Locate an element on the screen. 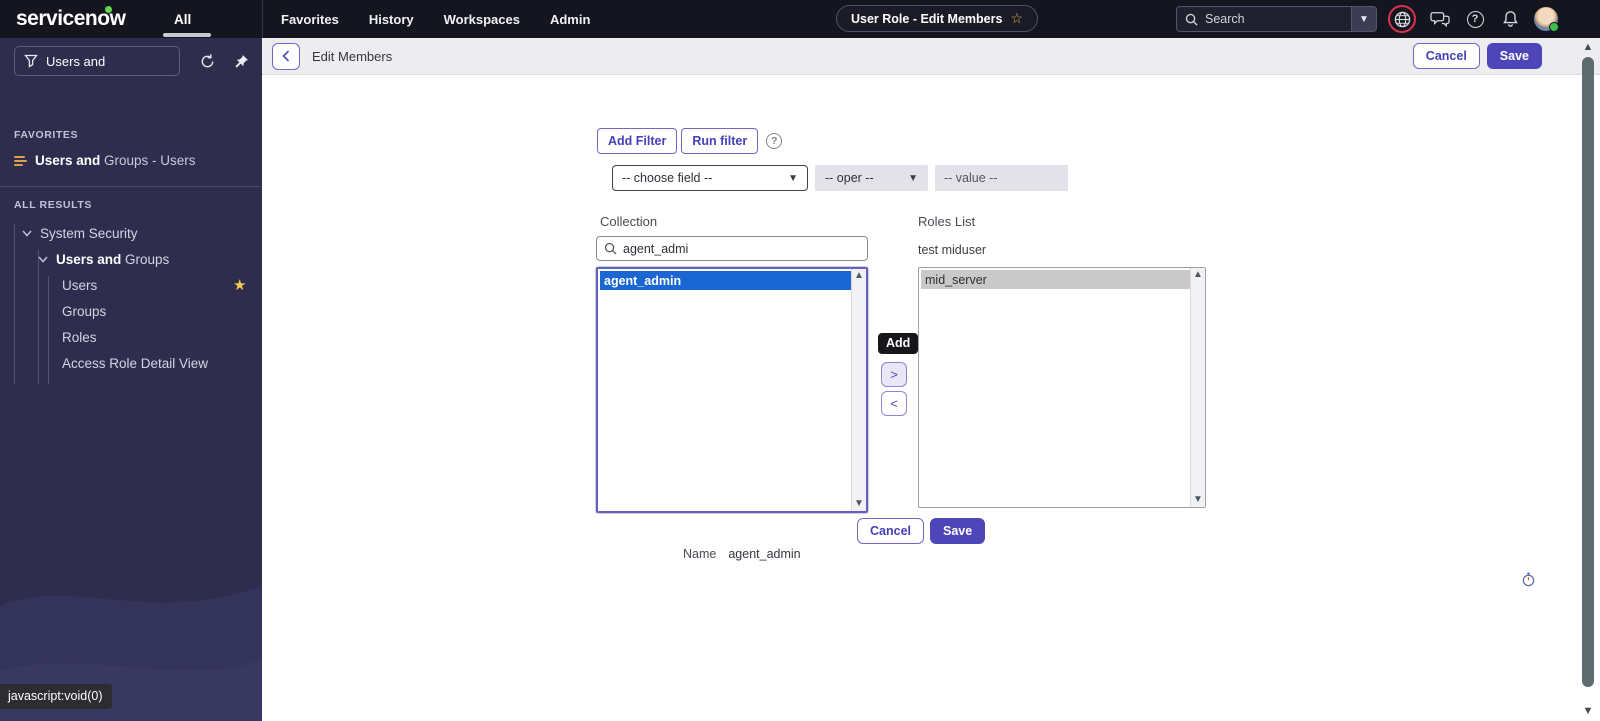 The width and height of the screenshot is (1600, 721). filter-value-input is located at coordinates (1001, 178).